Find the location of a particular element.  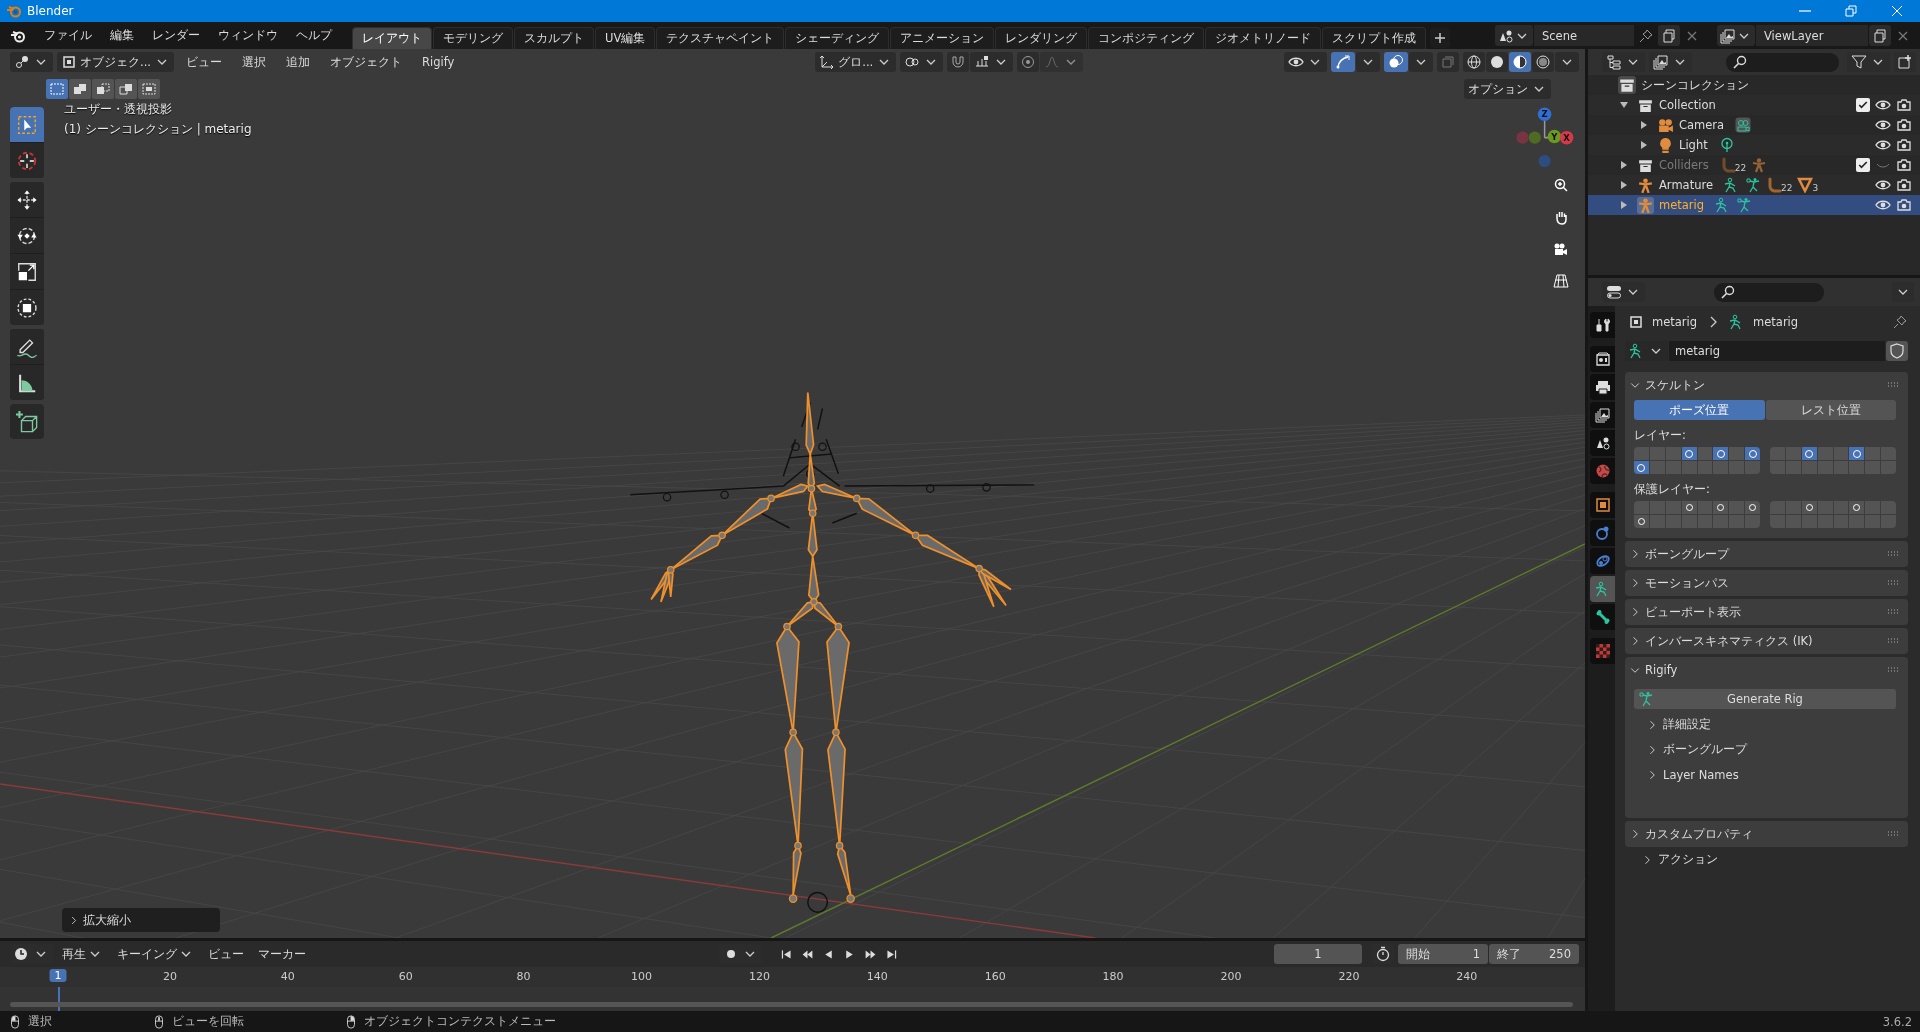

field-label: 保護レイヤー: is located at coordinates (1672, 489).